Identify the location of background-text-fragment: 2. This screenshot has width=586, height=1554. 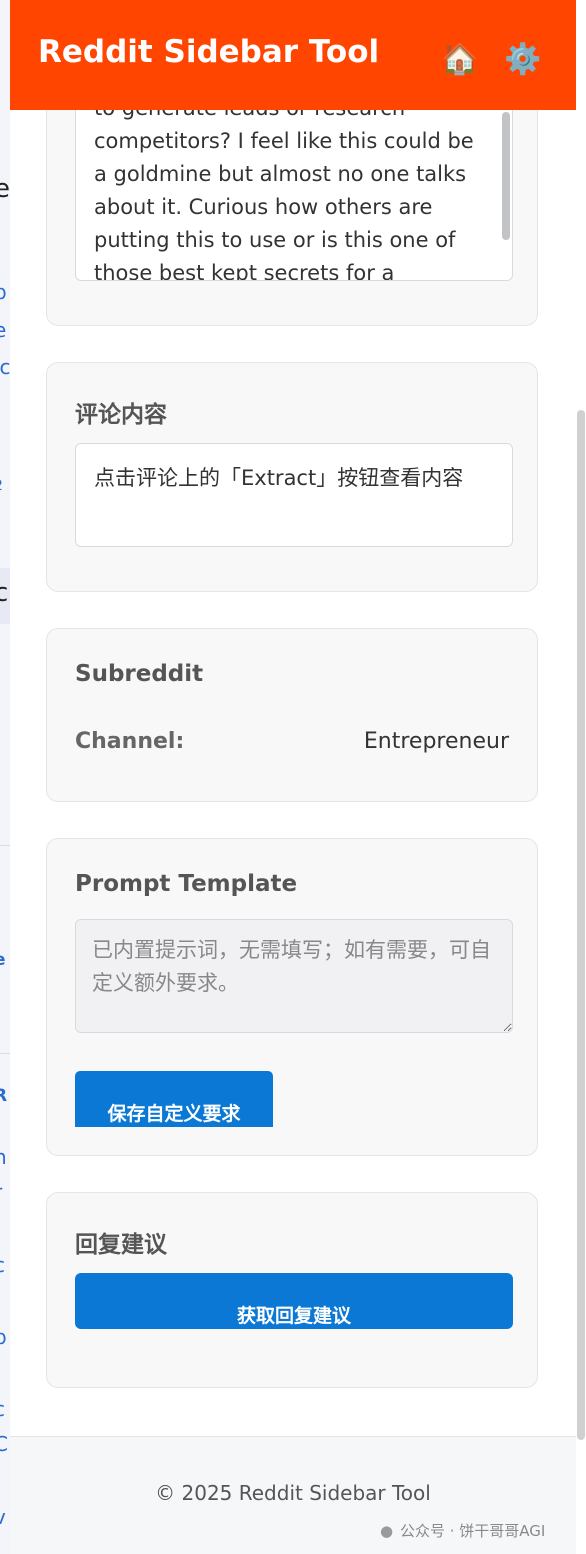
(1, 486).